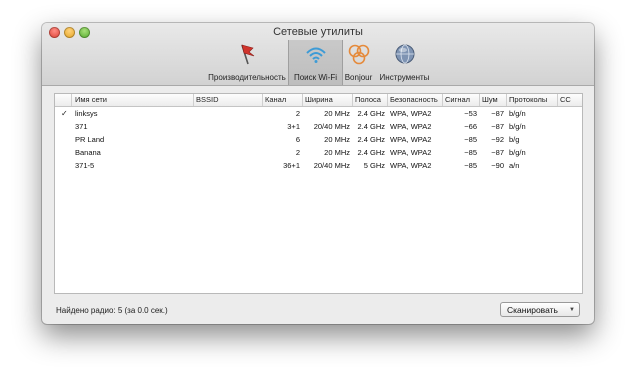 The width and height of the screenshot is (640, 392). I want to click on toolbar-wifi-scan-label: Поиск Wi-Fi, so click(315, 77).